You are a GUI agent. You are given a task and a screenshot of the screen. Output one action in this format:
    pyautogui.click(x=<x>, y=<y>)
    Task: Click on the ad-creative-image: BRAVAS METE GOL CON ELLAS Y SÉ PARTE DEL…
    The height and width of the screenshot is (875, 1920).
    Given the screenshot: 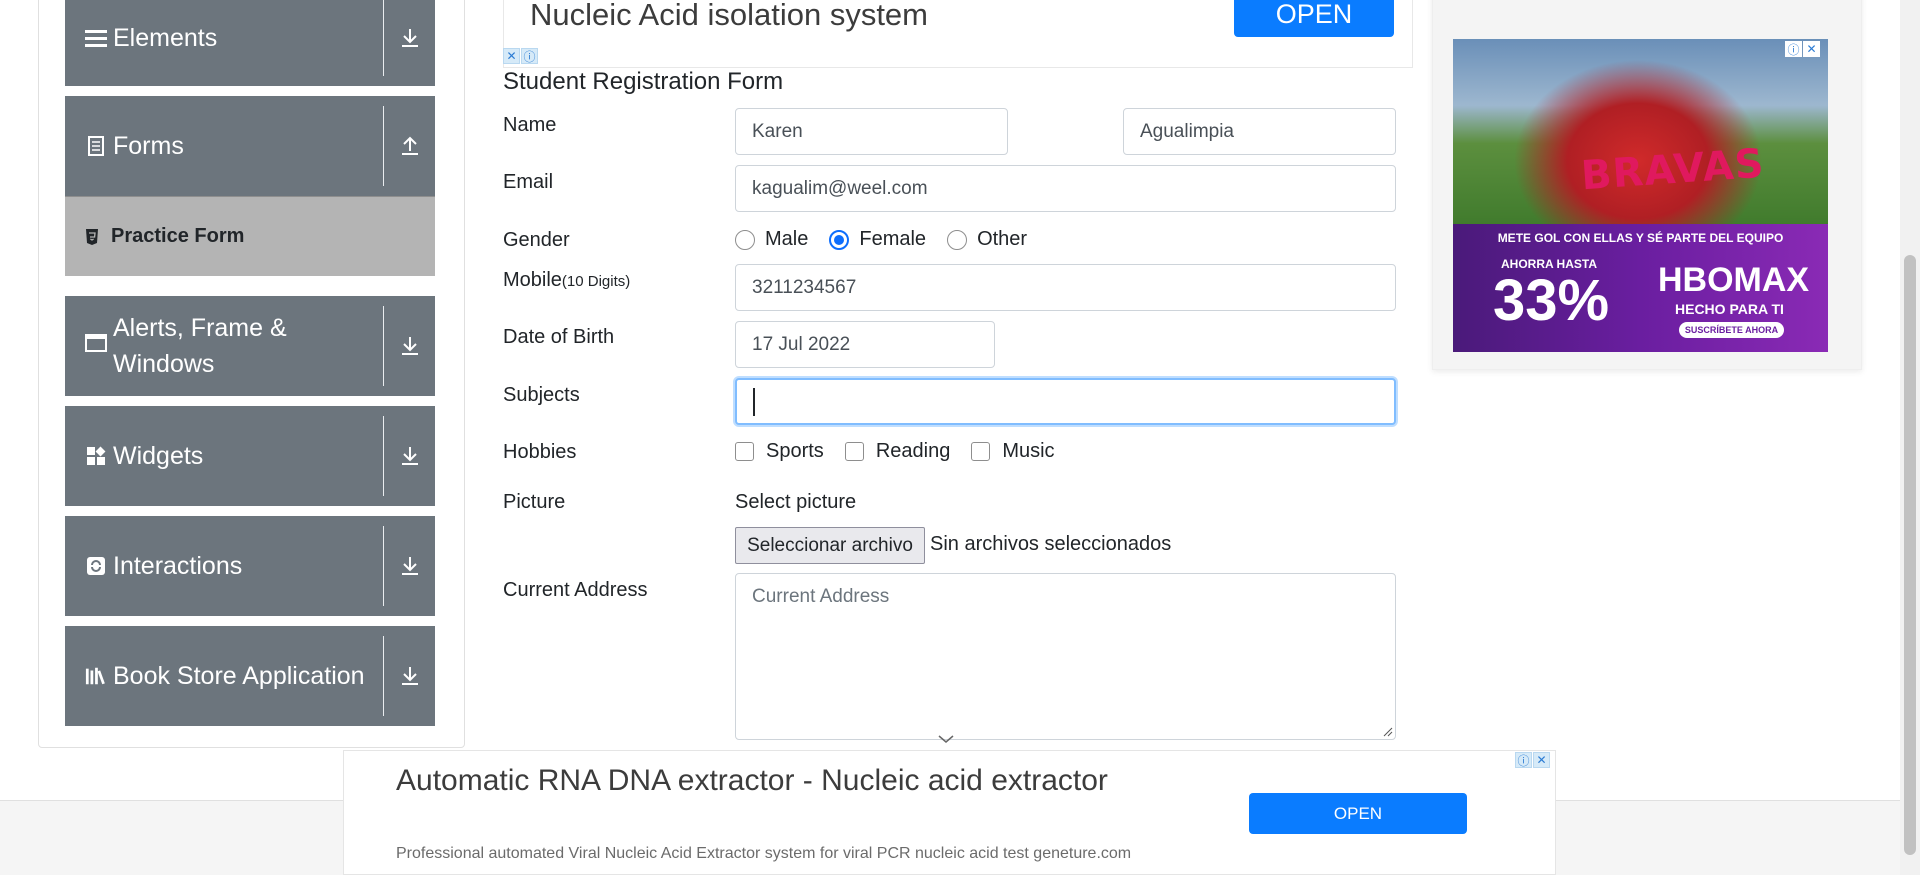 What is the action you would take?
    pyautogui.click(x=1640, y=195)
    